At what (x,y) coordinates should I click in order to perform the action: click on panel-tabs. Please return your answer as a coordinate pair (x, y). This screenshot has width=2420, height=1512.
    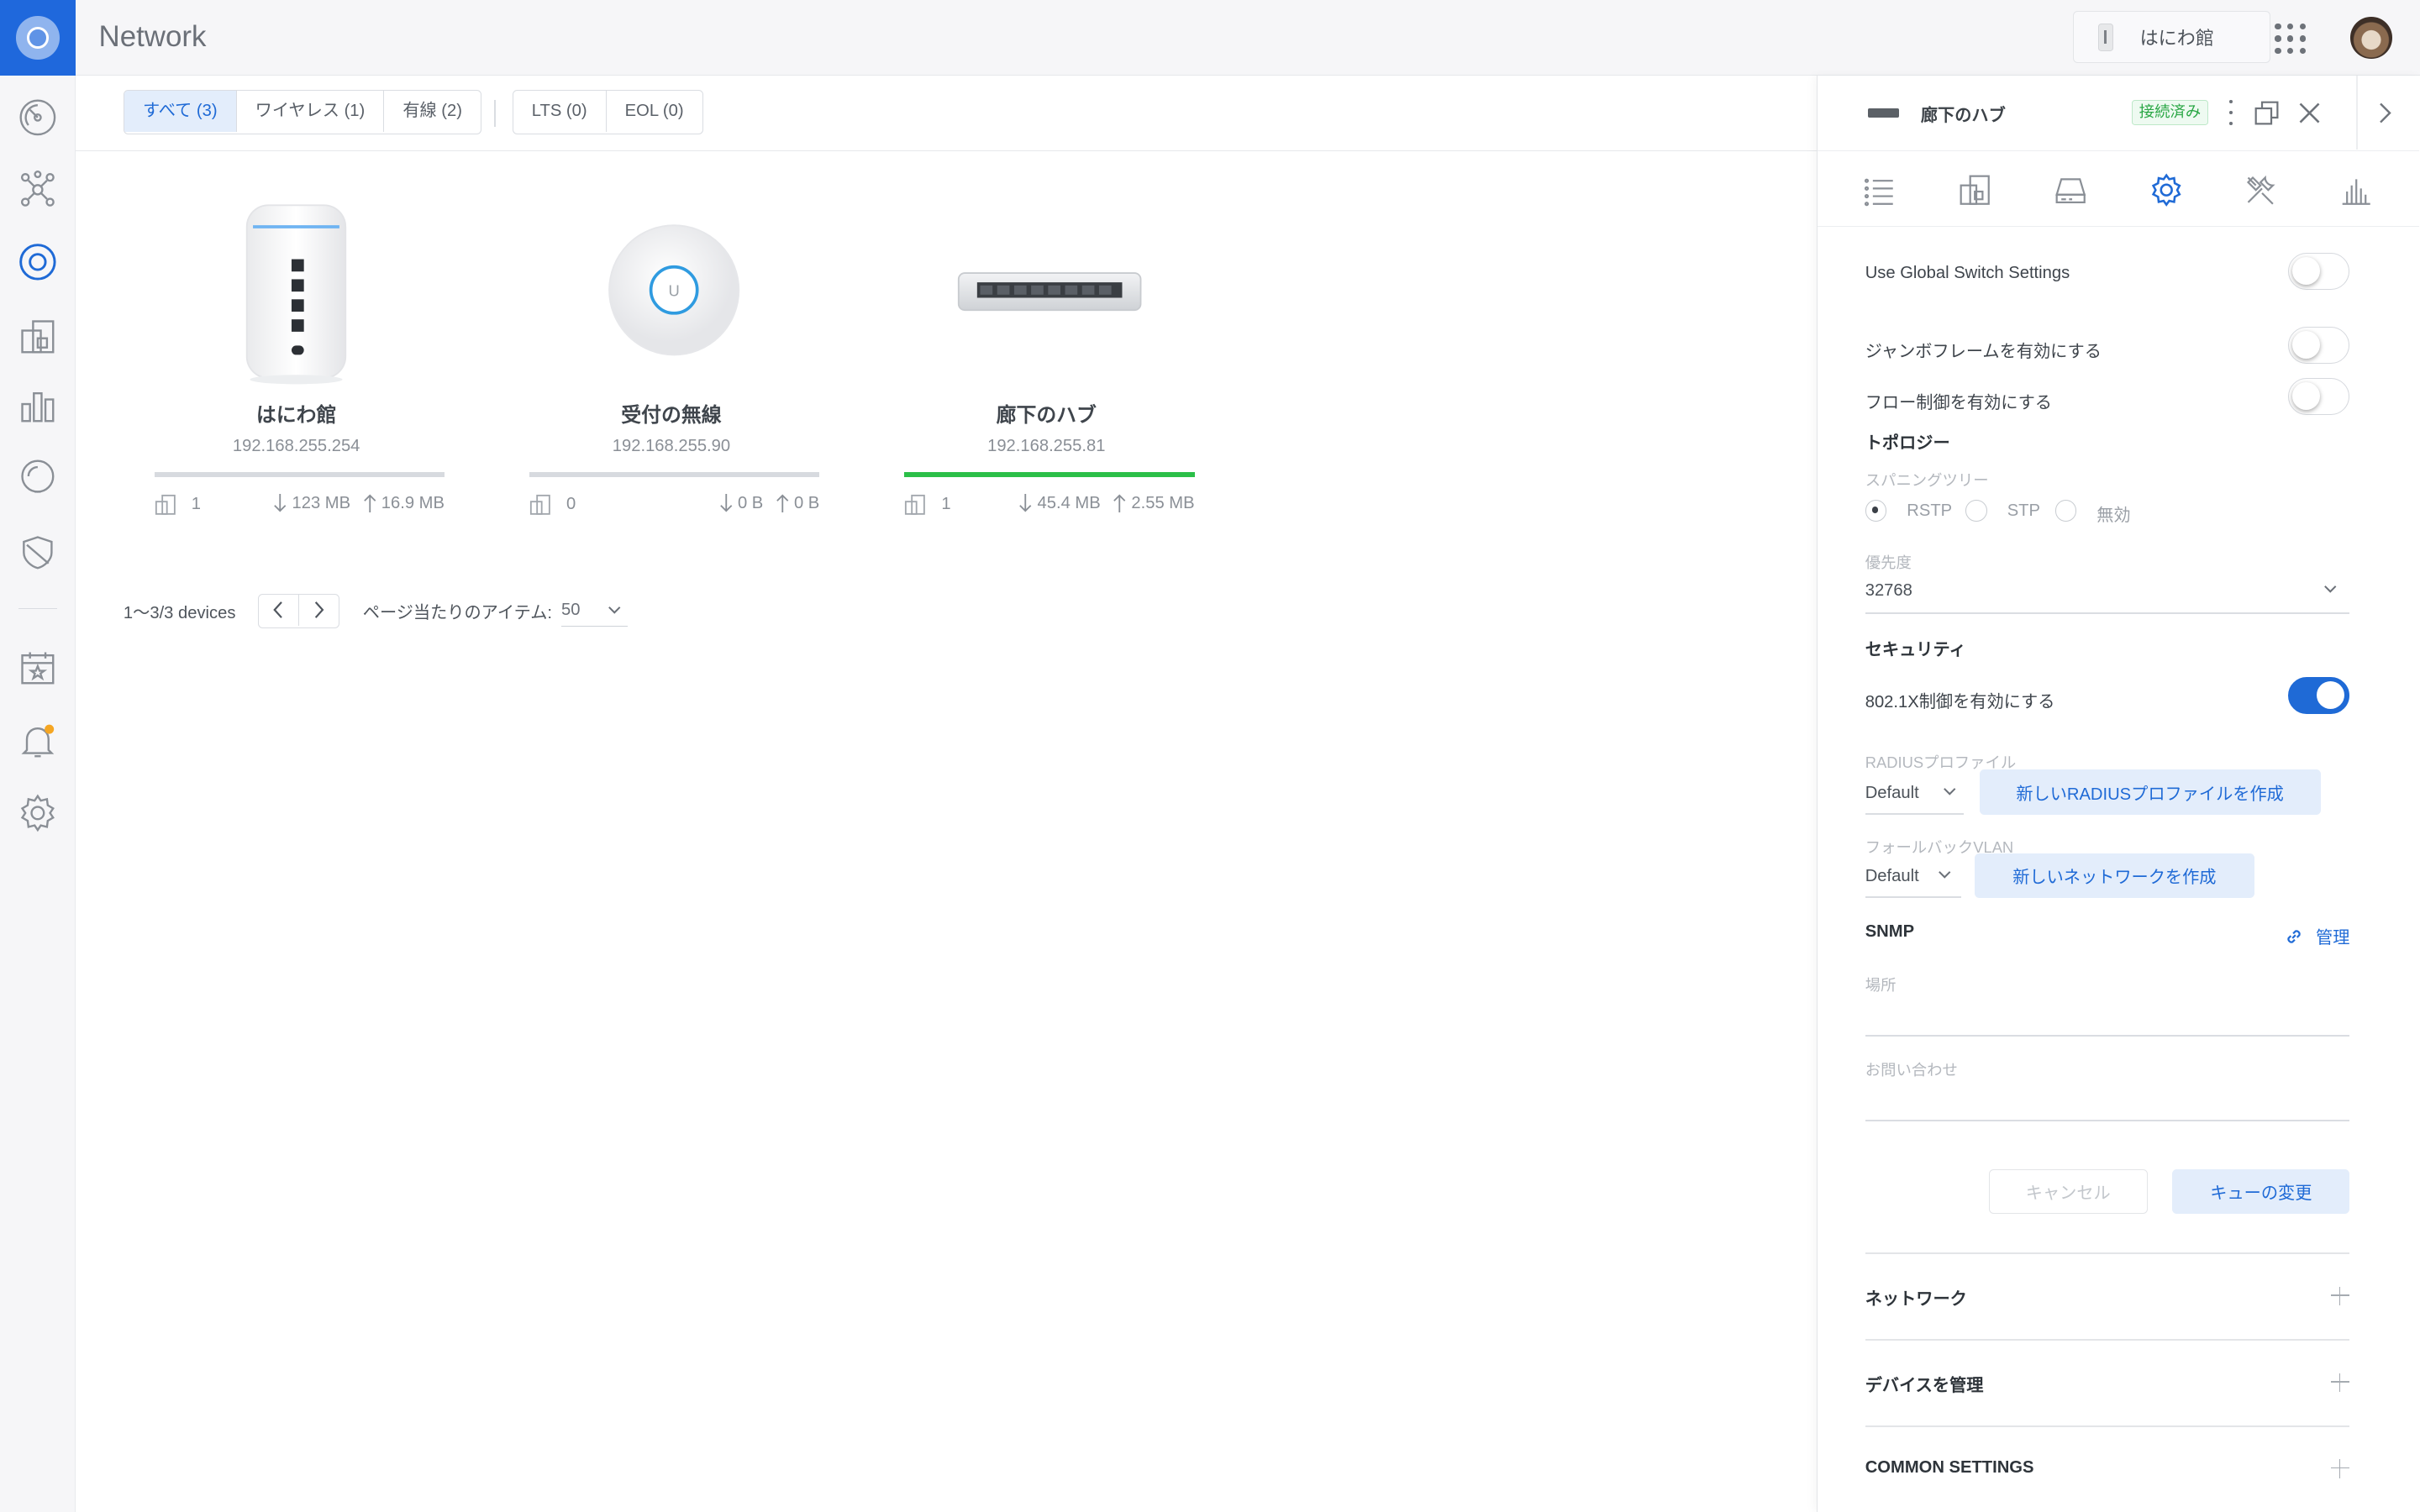
    Looking at the image, I should click on (2118, 189).